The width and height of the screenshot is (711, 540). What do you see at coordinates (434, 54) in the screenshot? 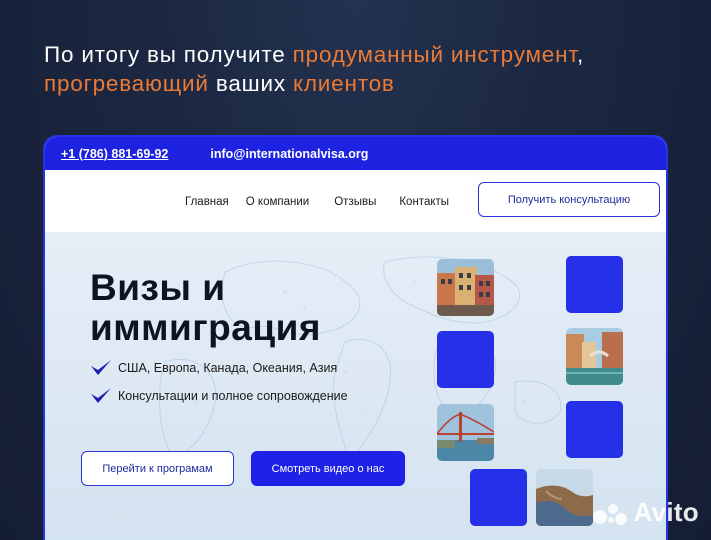
I see `headline-accent-part: продуманный инструмент` at bounding box center [434, 54].